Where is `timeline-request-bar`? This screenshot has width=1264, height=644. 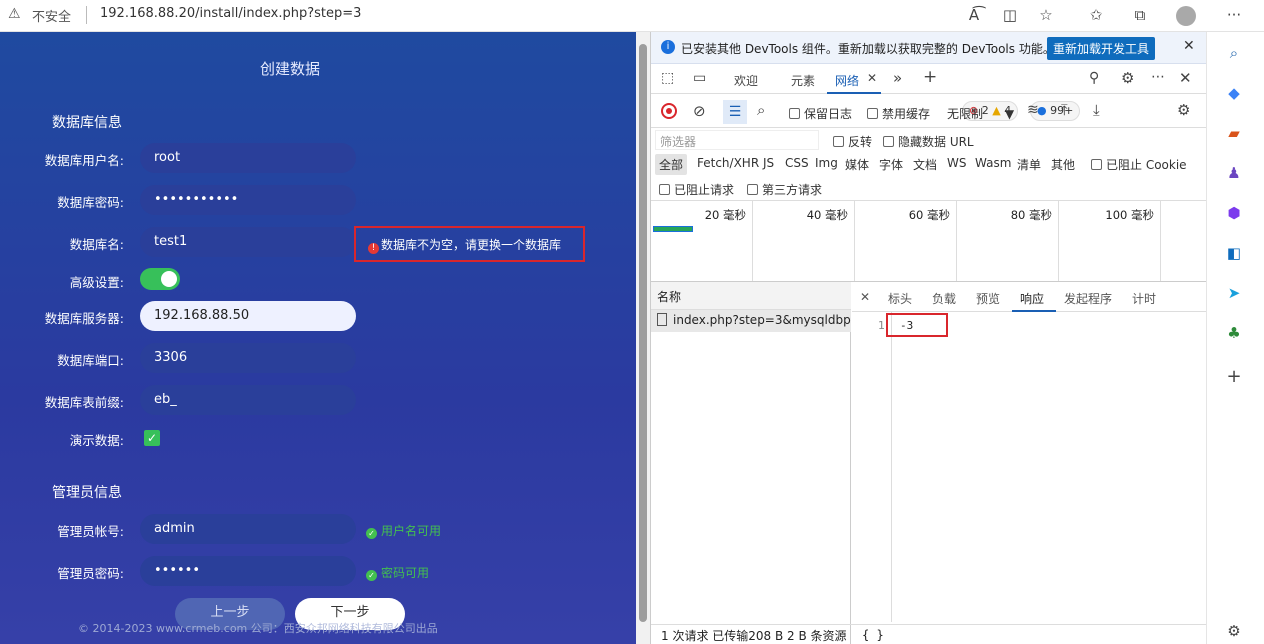
timeline-request-bar is located at coordinates (673, 229).